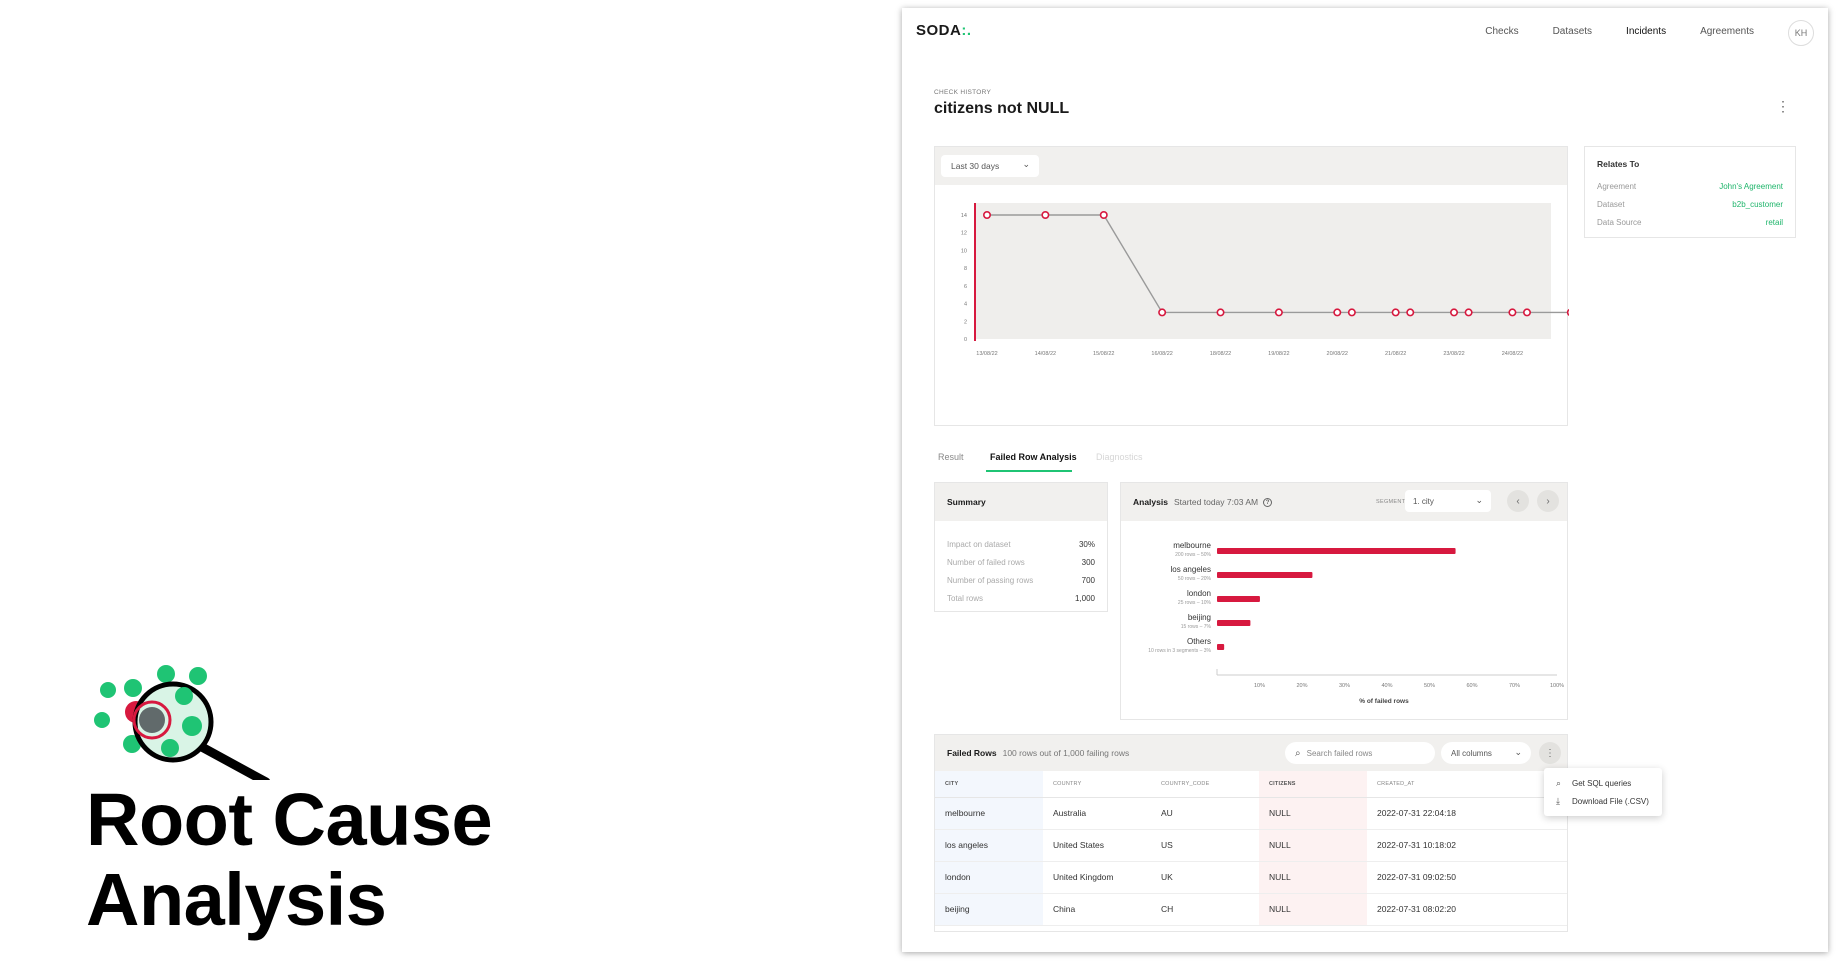 The image size is (1838, 968). What do you see at coordinates (965, 287) in the screenshot?
I see `y-tick-label: 6` at bounding box center [965, 287].